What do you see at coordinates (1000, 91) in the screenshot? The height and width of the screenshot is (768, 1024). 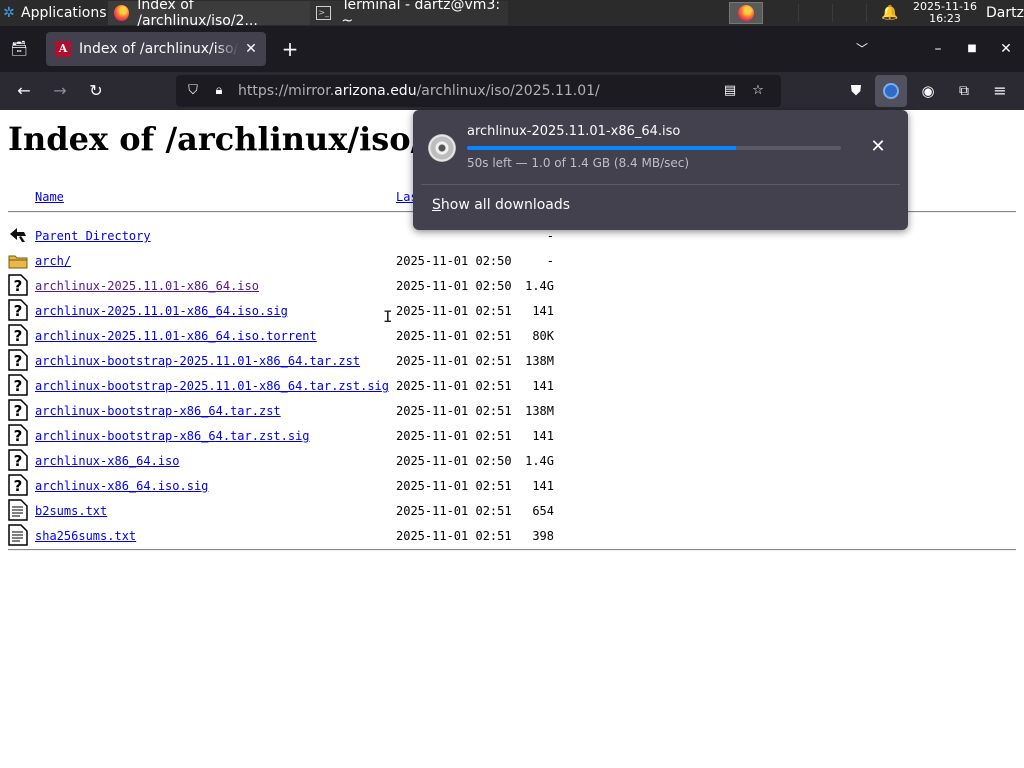 I see `hamburger-menu-icon: ≡` at bounding box center [1000, 91].